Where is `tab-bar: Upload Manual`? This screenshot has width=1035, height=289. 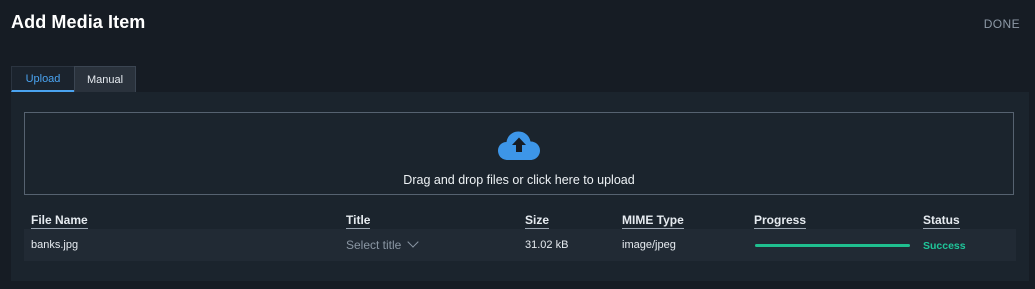
tab-bar: Upload Manual is located at coordinates (73, 78).